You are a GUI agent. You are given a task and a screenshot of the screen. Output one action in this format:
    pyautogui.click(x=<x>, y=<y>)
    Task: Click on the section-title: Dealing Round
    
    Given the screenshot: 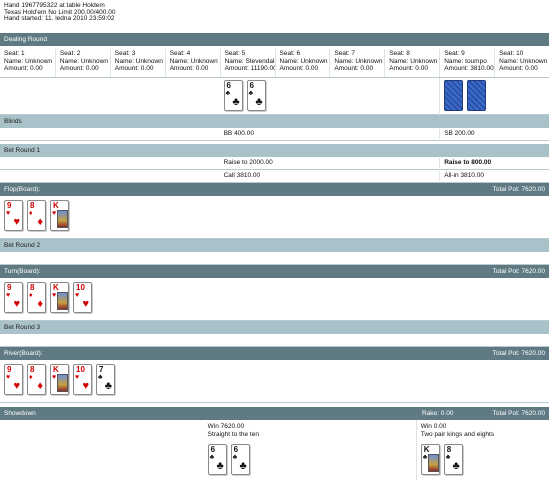 What is the action you would take?
    pyautogui.click(x=26, y=39)
    